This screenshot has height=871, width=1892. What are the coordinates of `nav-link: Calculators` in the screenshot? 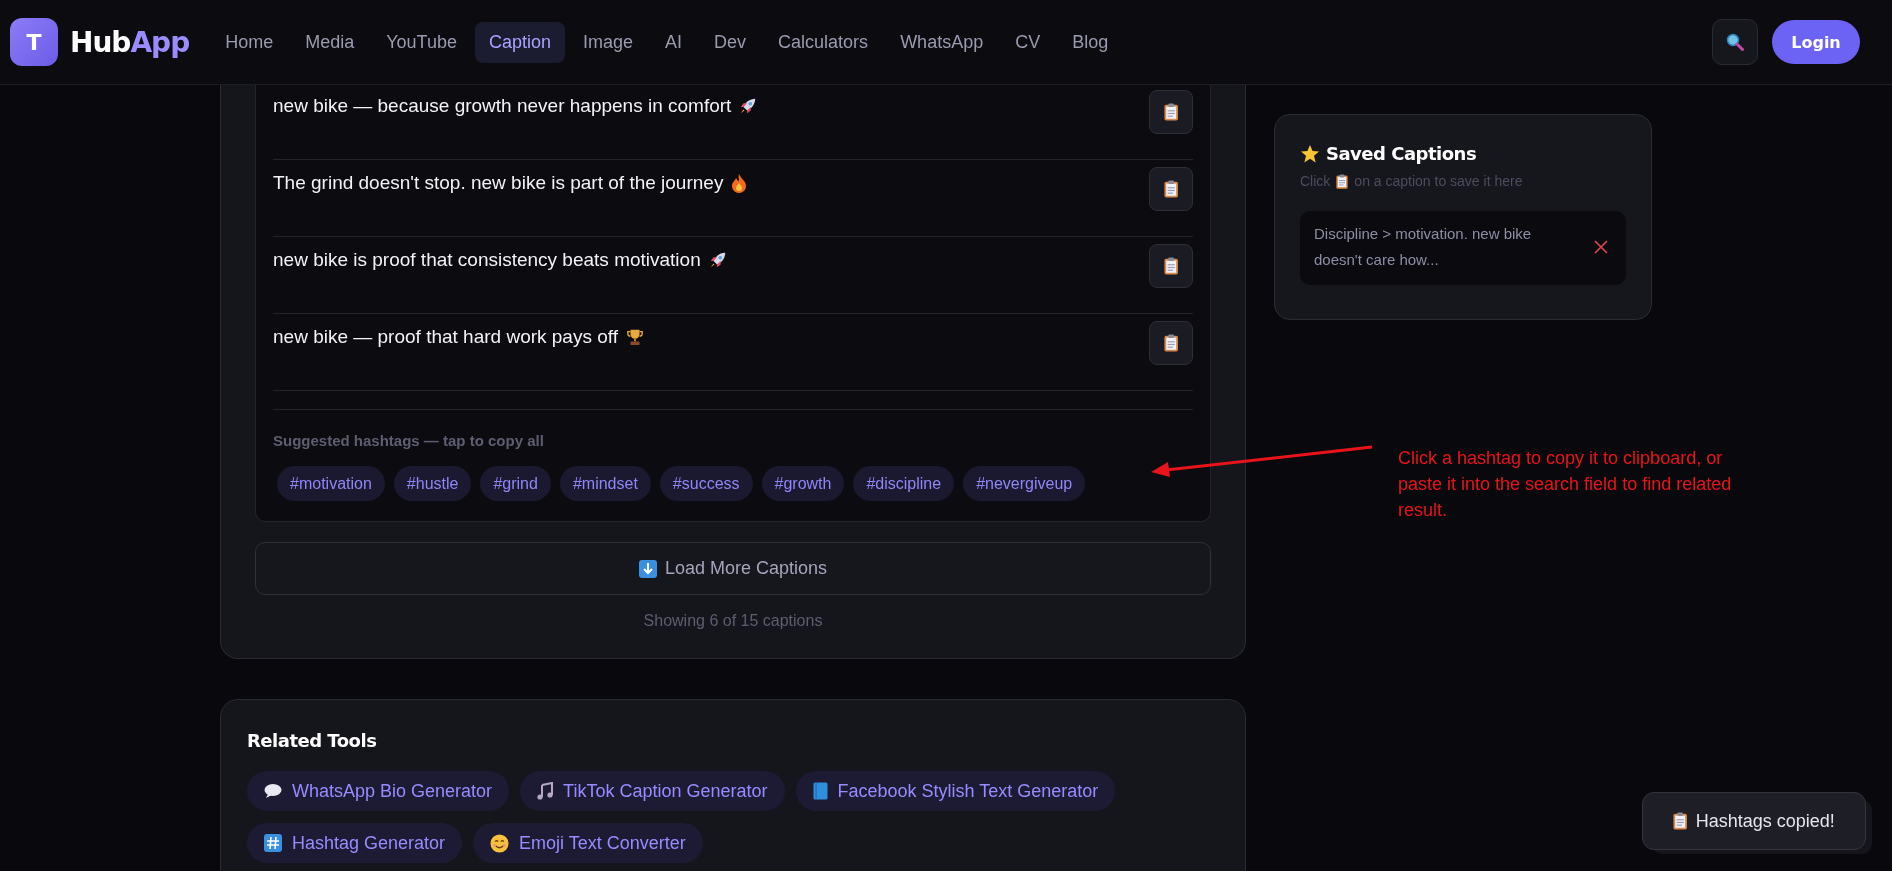 It's located at (823, 42).